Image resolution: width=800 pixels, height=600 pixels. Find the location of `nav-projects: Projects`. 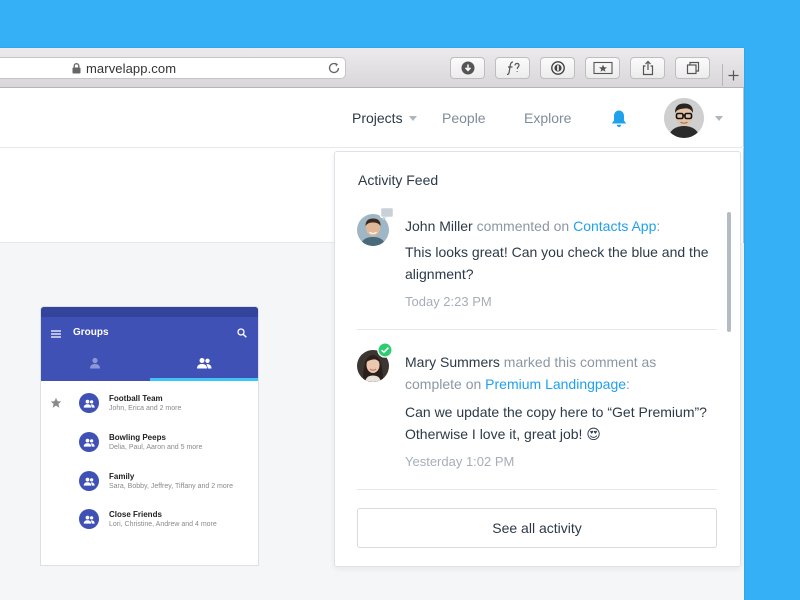

nav-projects: Projects is located at coordinates (384, 118).